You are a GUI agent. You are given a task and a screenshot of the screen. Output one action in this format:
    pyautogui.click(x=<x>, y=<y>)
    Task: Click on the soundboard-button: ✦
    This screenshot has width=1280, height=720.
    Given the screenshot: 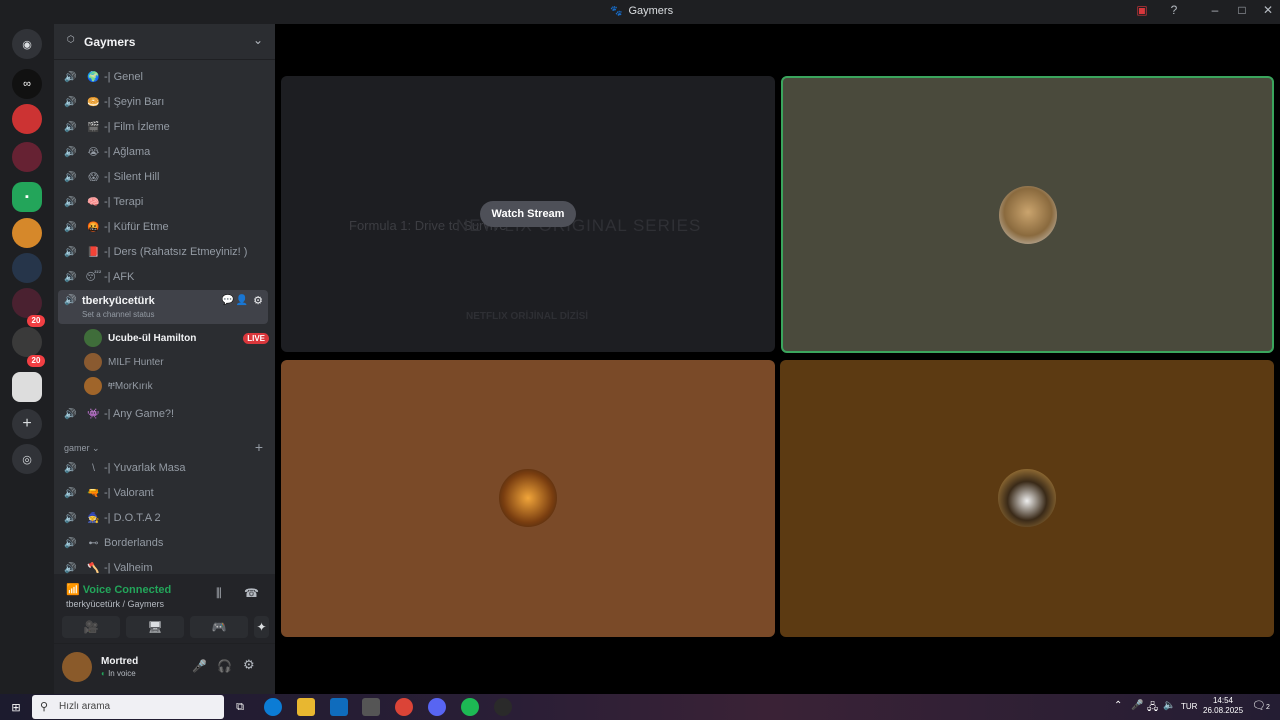 What is the action you would take?
    pyautogui.click(x=261, y=627)
    